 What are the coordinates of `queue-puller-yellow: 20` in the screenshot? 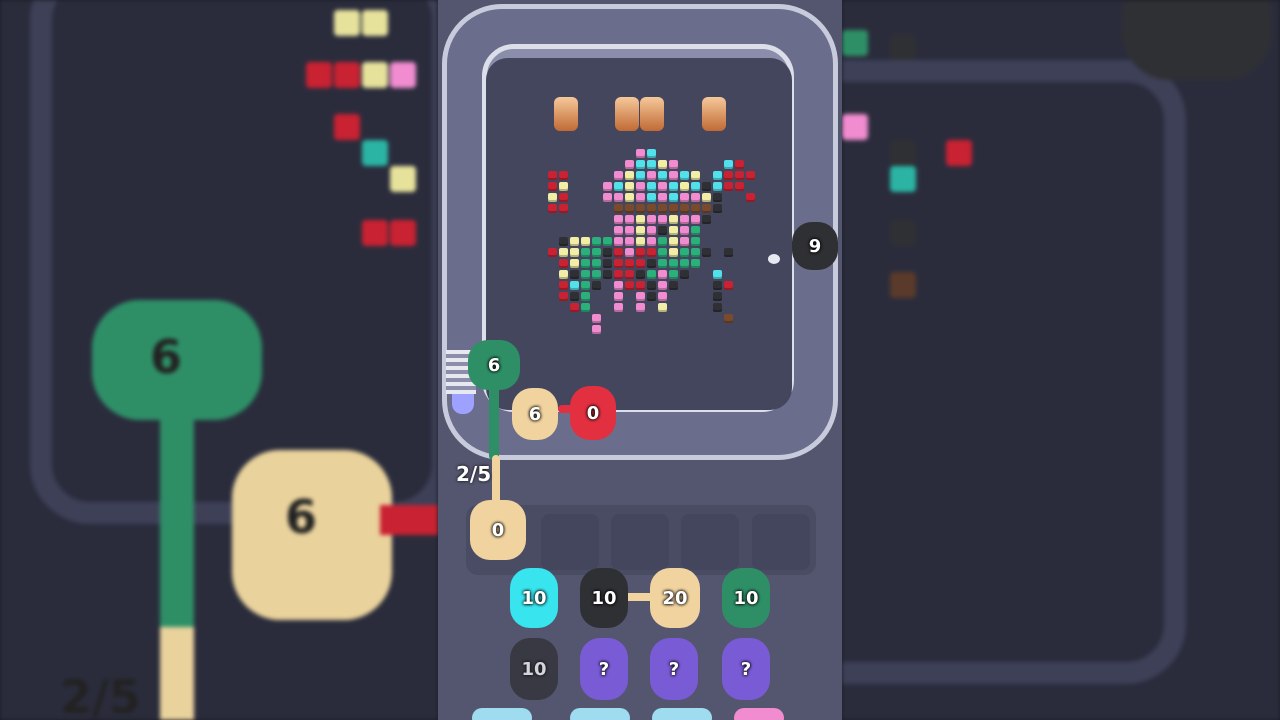 It's located at (675, 598).